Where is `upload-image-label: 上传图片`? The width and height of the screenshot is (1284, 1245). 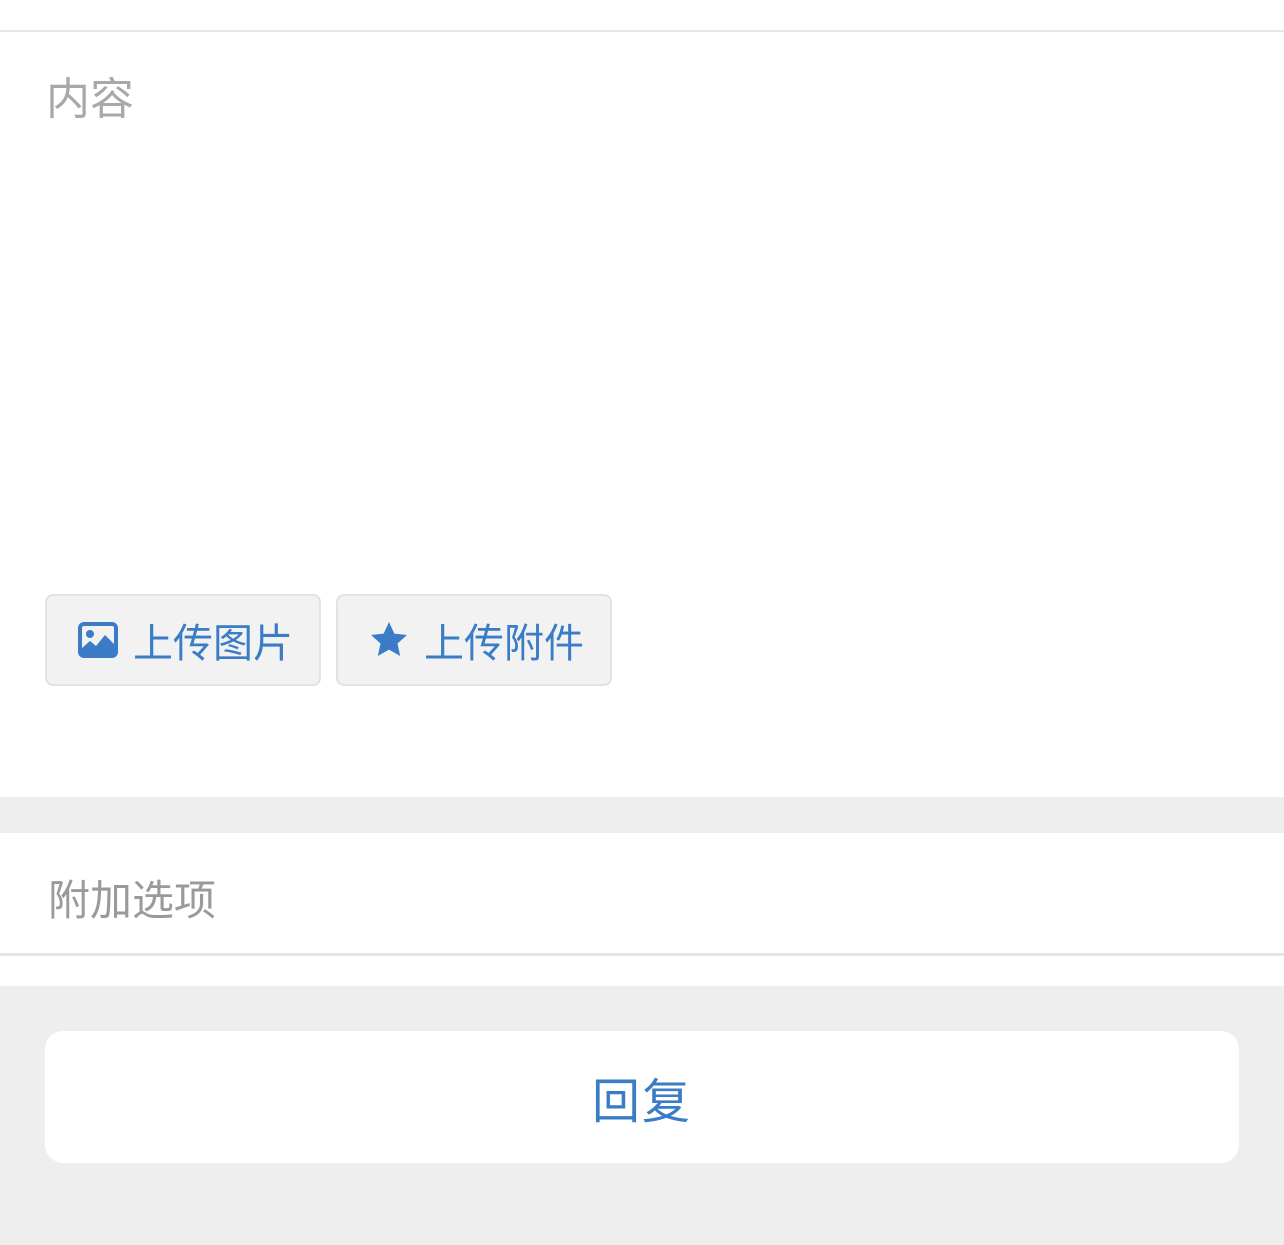 upload-image-label: 上传图片 is located at coordinates (213, 644).